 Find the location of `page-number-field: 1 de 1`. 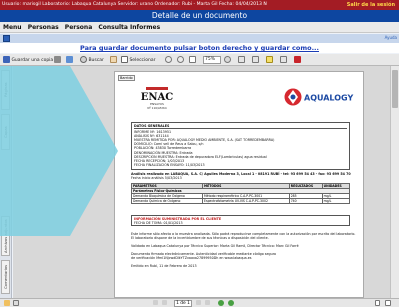

page-number-field: 1 de 1 is located at coordinates (183, 303).